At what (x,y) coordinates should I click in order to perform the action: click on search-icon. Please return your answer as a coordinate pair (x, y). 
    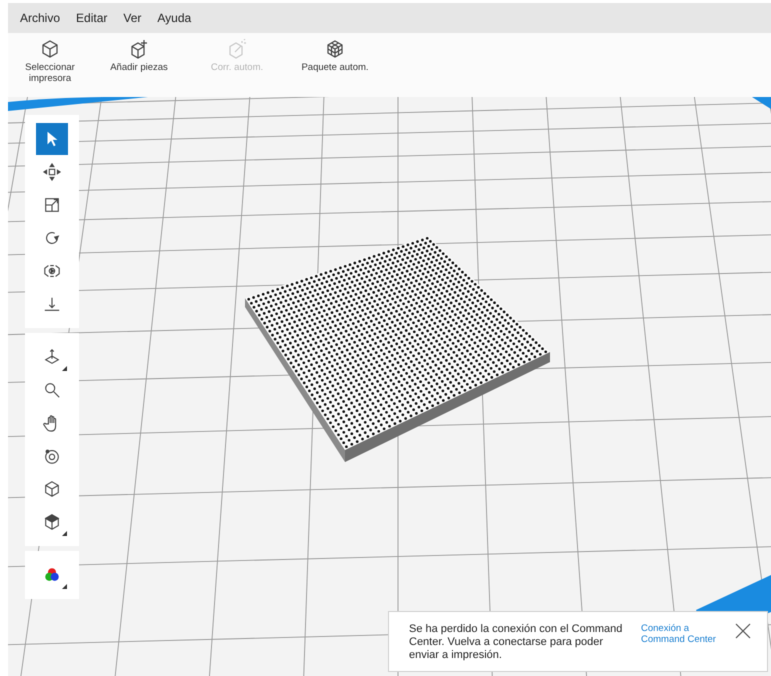
    Looking at the image, I should click on (52, 390).